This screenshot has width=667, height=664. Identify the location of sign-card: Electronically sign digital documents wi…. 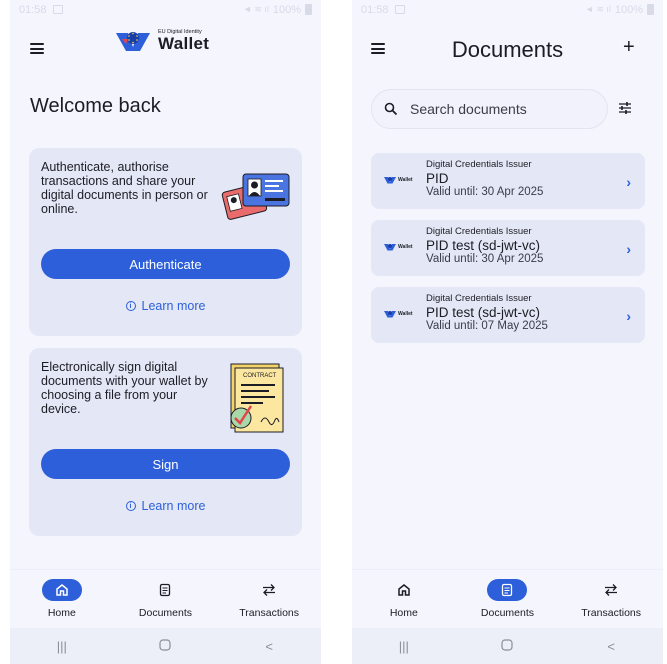
(165, 442).